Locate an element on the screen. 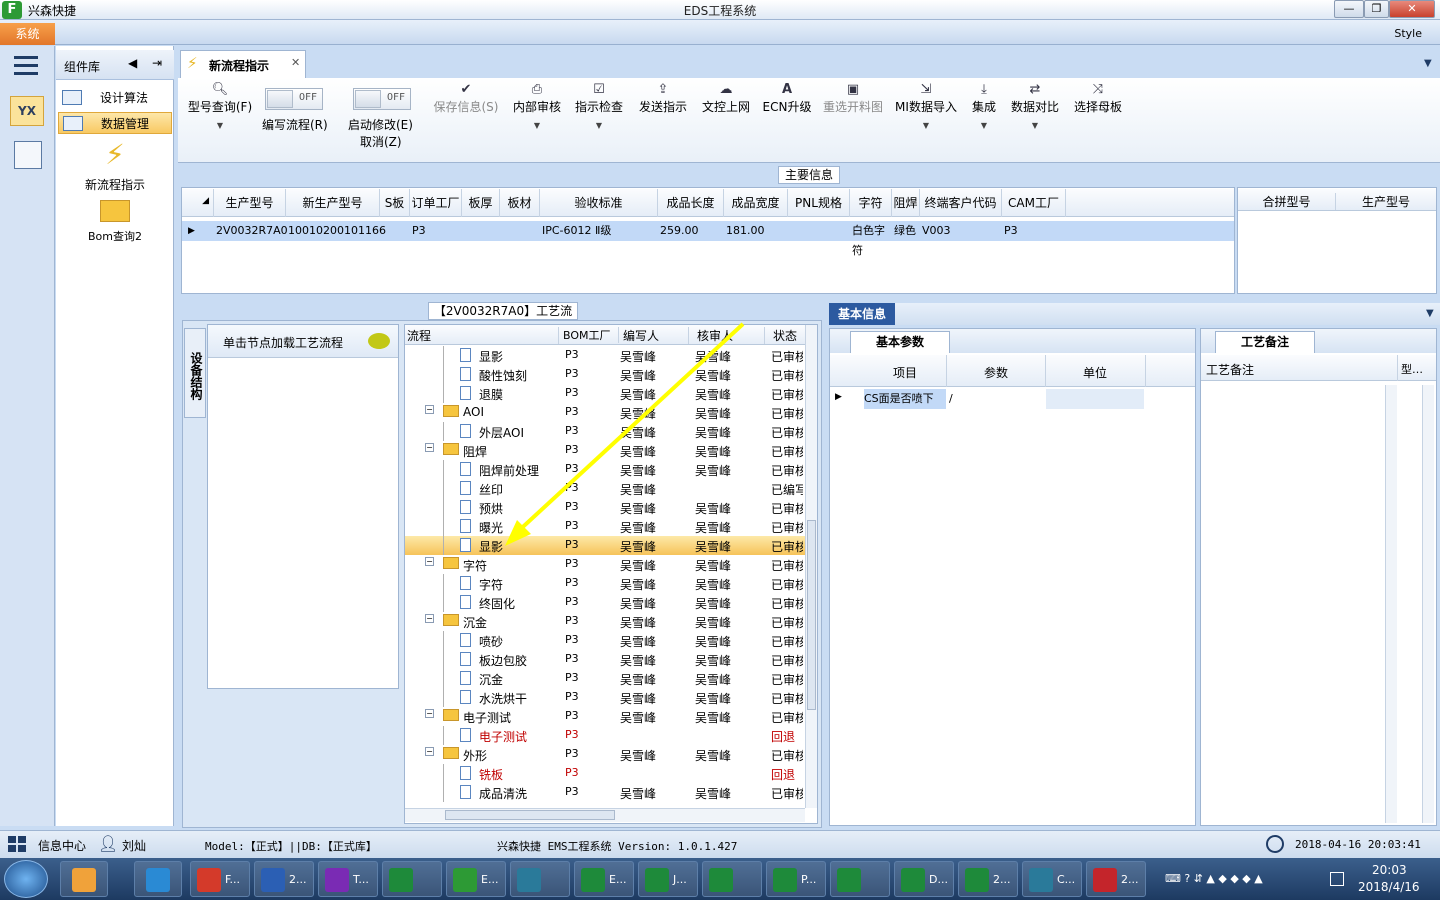  remark-scrollbar is located at coordinates (1391, 604).